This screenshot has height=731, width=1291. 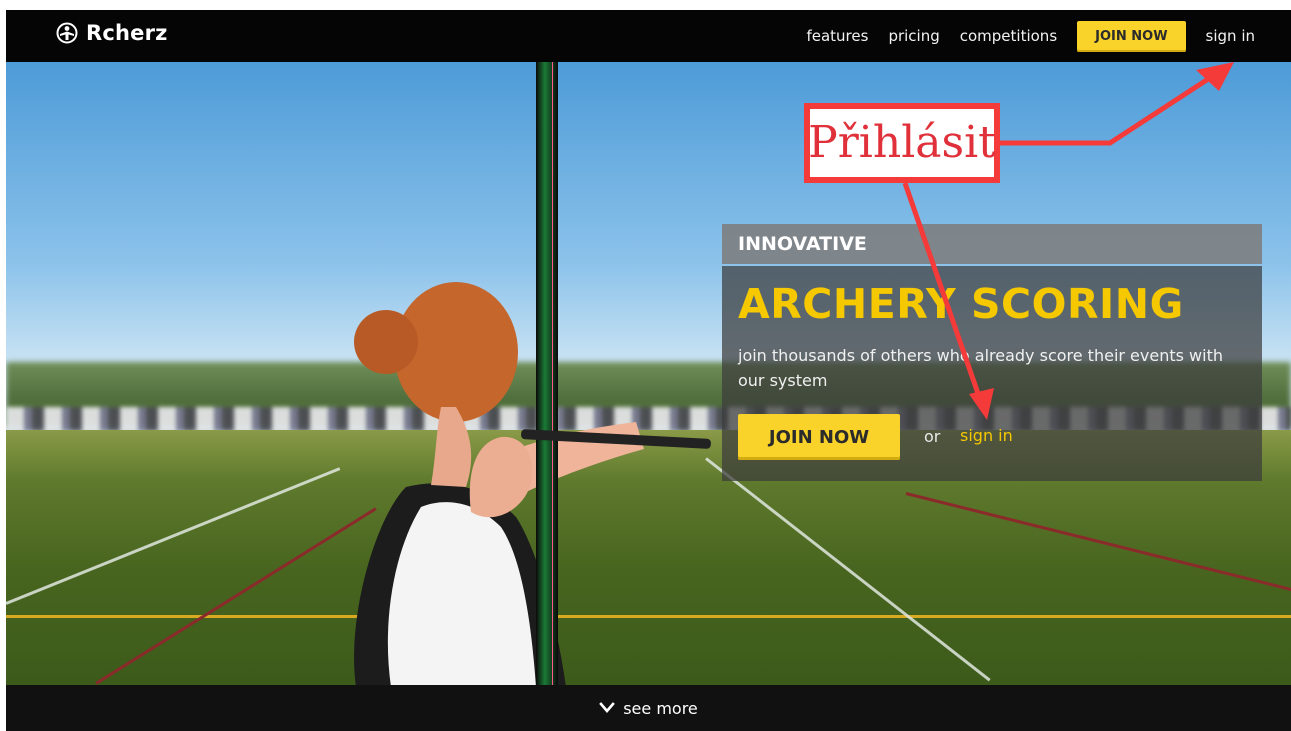 I want to click on hero-sign-in-link: sign in, so click(x=986, y=435).